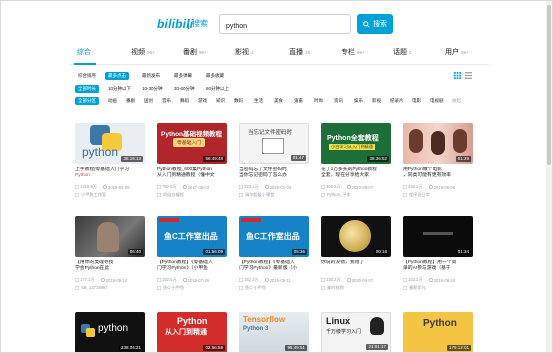  Describe the element at coordinates (130, 101) in the screenshot. I see `zone-option: 番剧` at that location.